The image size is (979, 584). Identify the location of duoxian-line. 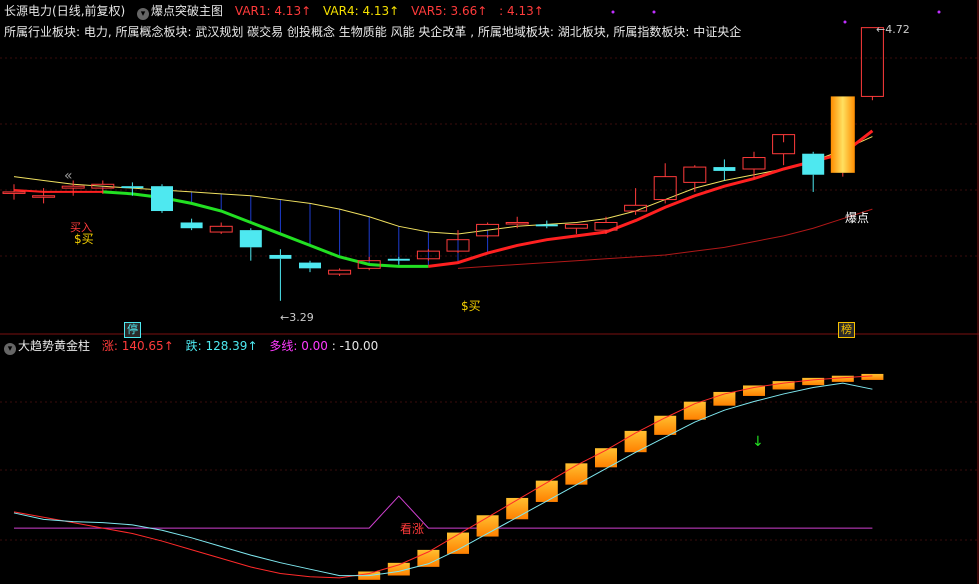
(443, 512).